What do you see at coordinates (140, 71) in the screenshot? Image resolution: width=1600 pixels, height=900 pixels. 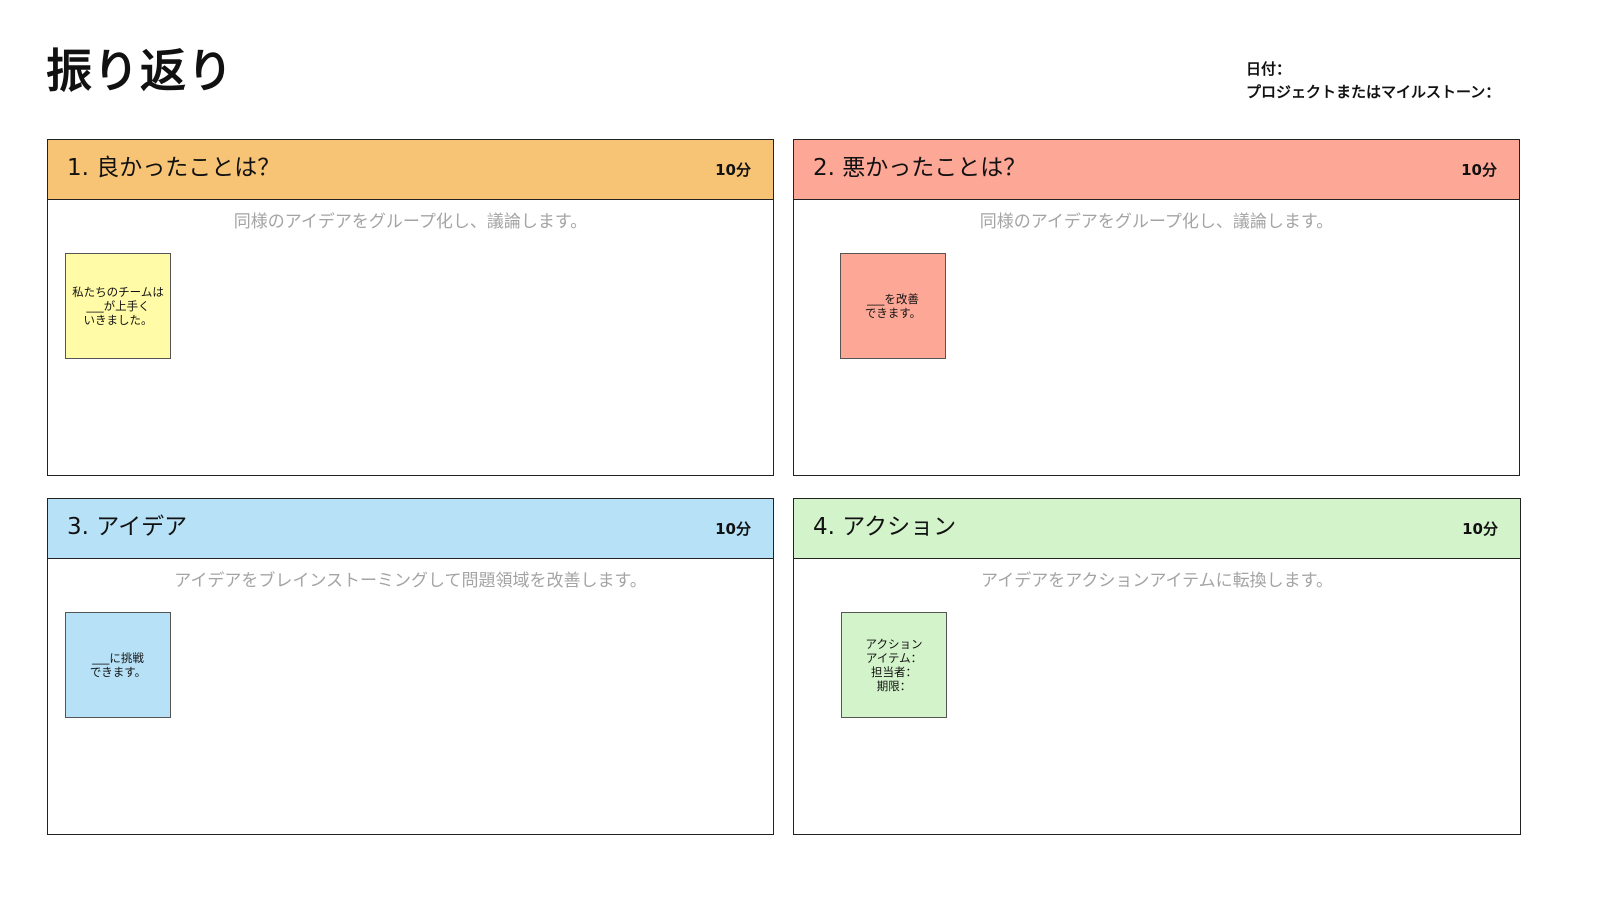 I see `page-title: 振り返り` at bounding box center [140, 71].